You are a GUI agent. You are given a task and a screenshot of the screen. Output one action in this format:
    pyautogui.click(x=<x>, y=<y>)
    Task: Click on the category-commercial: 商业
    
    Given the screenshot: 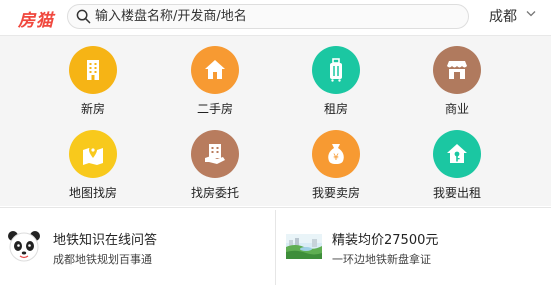 What is the action you would take?
    pyautogui.click(x=457, y=78)
    